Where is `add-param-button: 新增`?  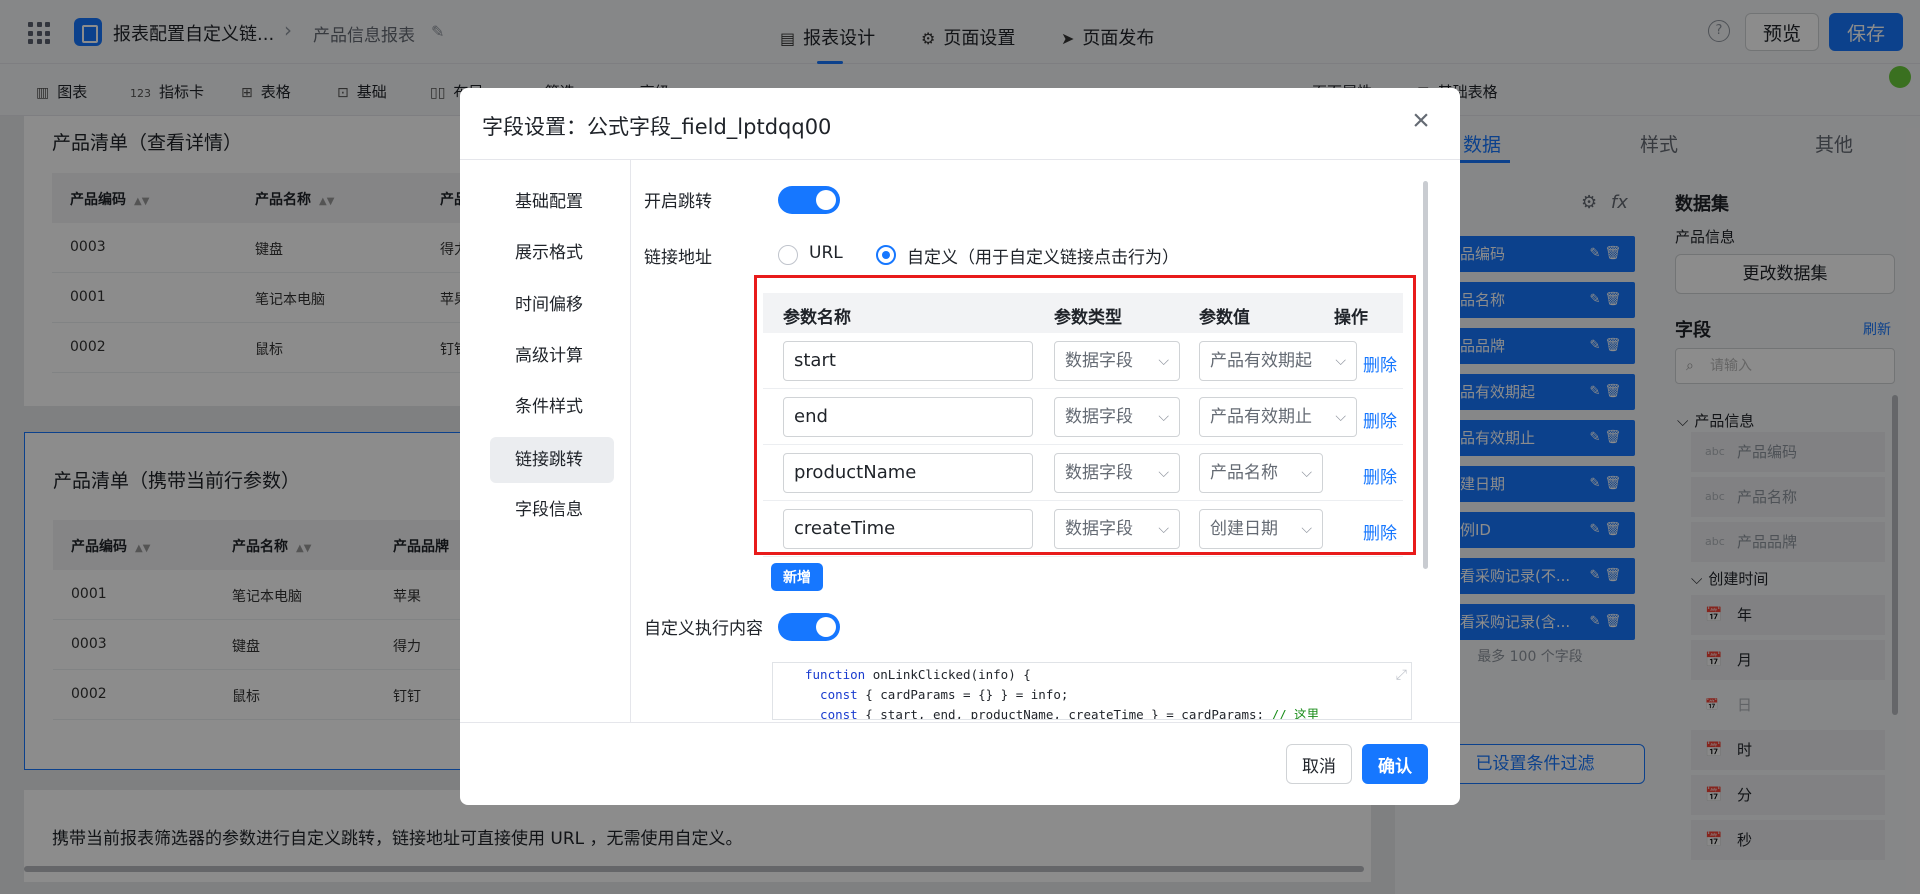 add-param-button: 新增 is located at coordinates (797, 577).